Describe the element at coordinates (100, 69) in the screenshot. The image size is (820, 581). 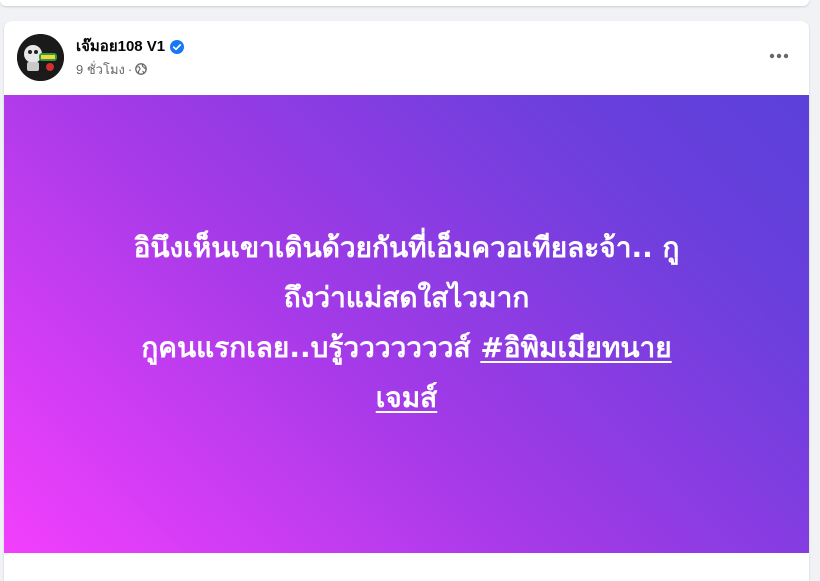
I see `post-timestamp: 9 ชั่วโมง` at that location.